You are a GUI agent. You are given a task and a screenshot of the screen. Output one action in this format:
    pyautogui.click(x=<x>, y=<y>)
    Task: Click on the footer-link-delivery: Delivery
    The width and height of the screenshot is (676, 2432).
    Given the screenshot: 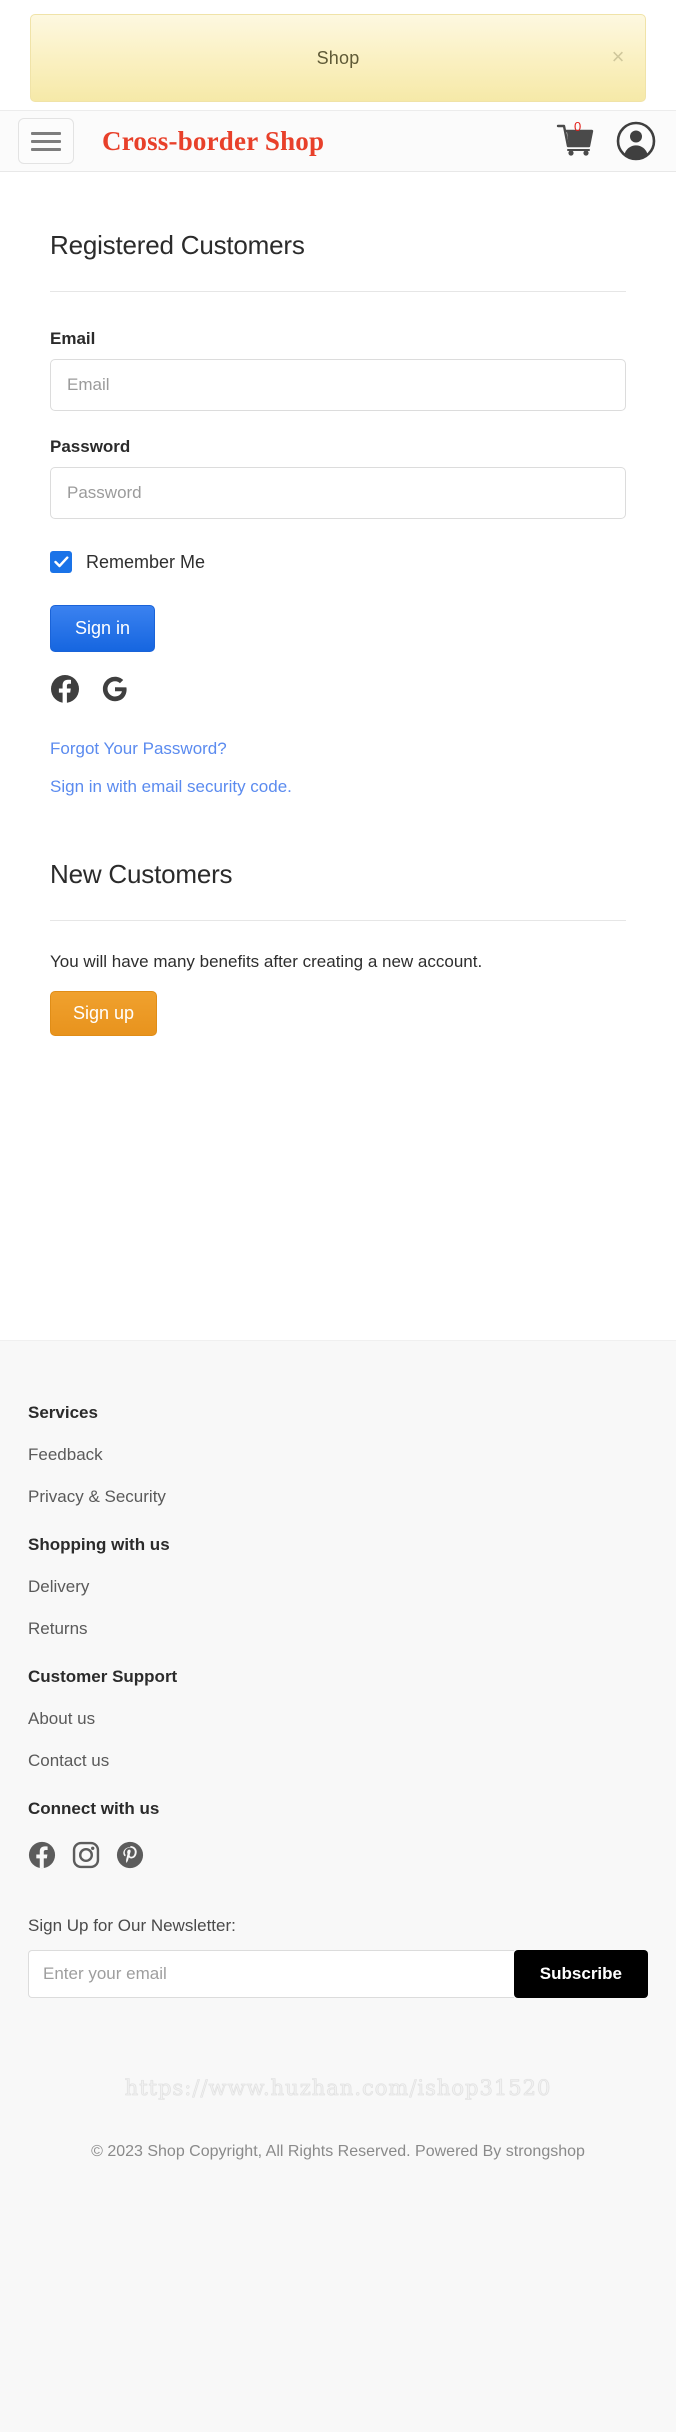 What is the action you would take?
    pyautogui.click(x=338, y=1587)
    